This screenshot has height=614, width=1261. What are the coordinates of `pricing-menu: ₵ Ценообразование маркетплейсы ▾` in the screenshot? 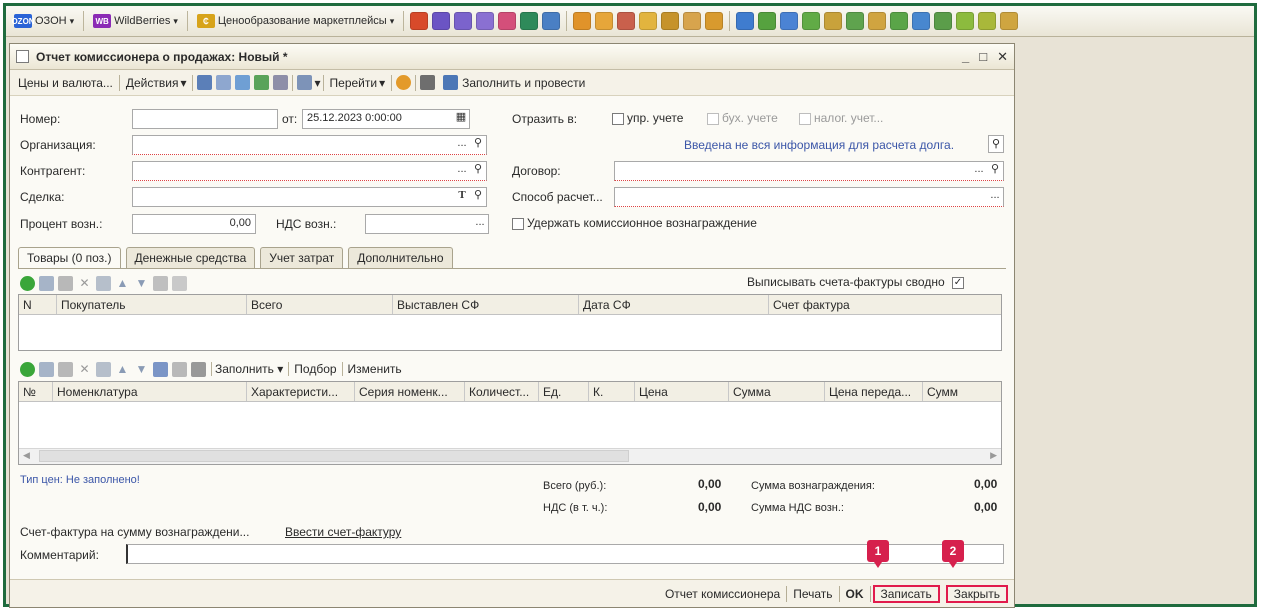 It's located at (295, 21).